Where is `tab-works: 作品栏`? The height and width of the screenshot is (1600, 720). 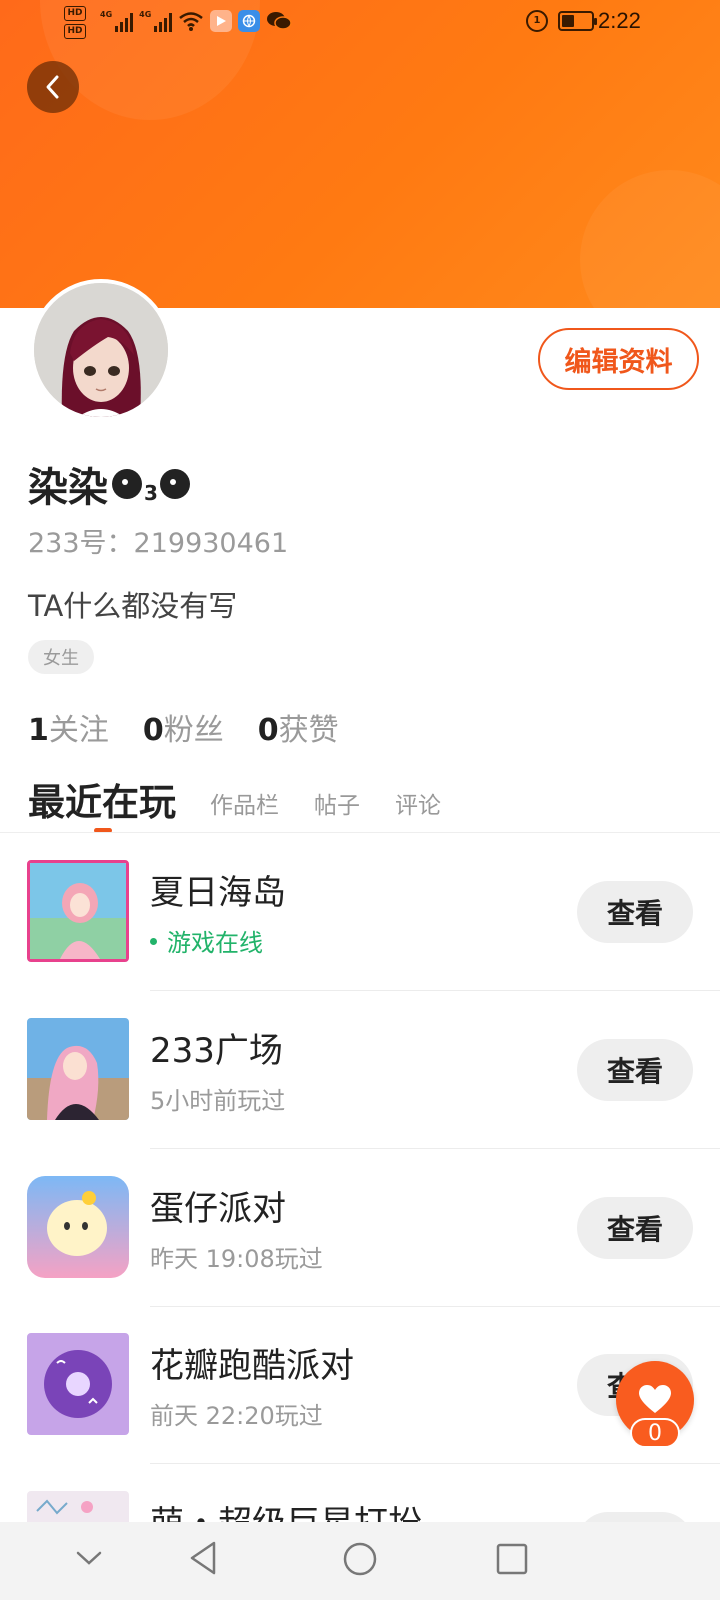
tab-works: 作品栏 is located at coordinates (244, 806).